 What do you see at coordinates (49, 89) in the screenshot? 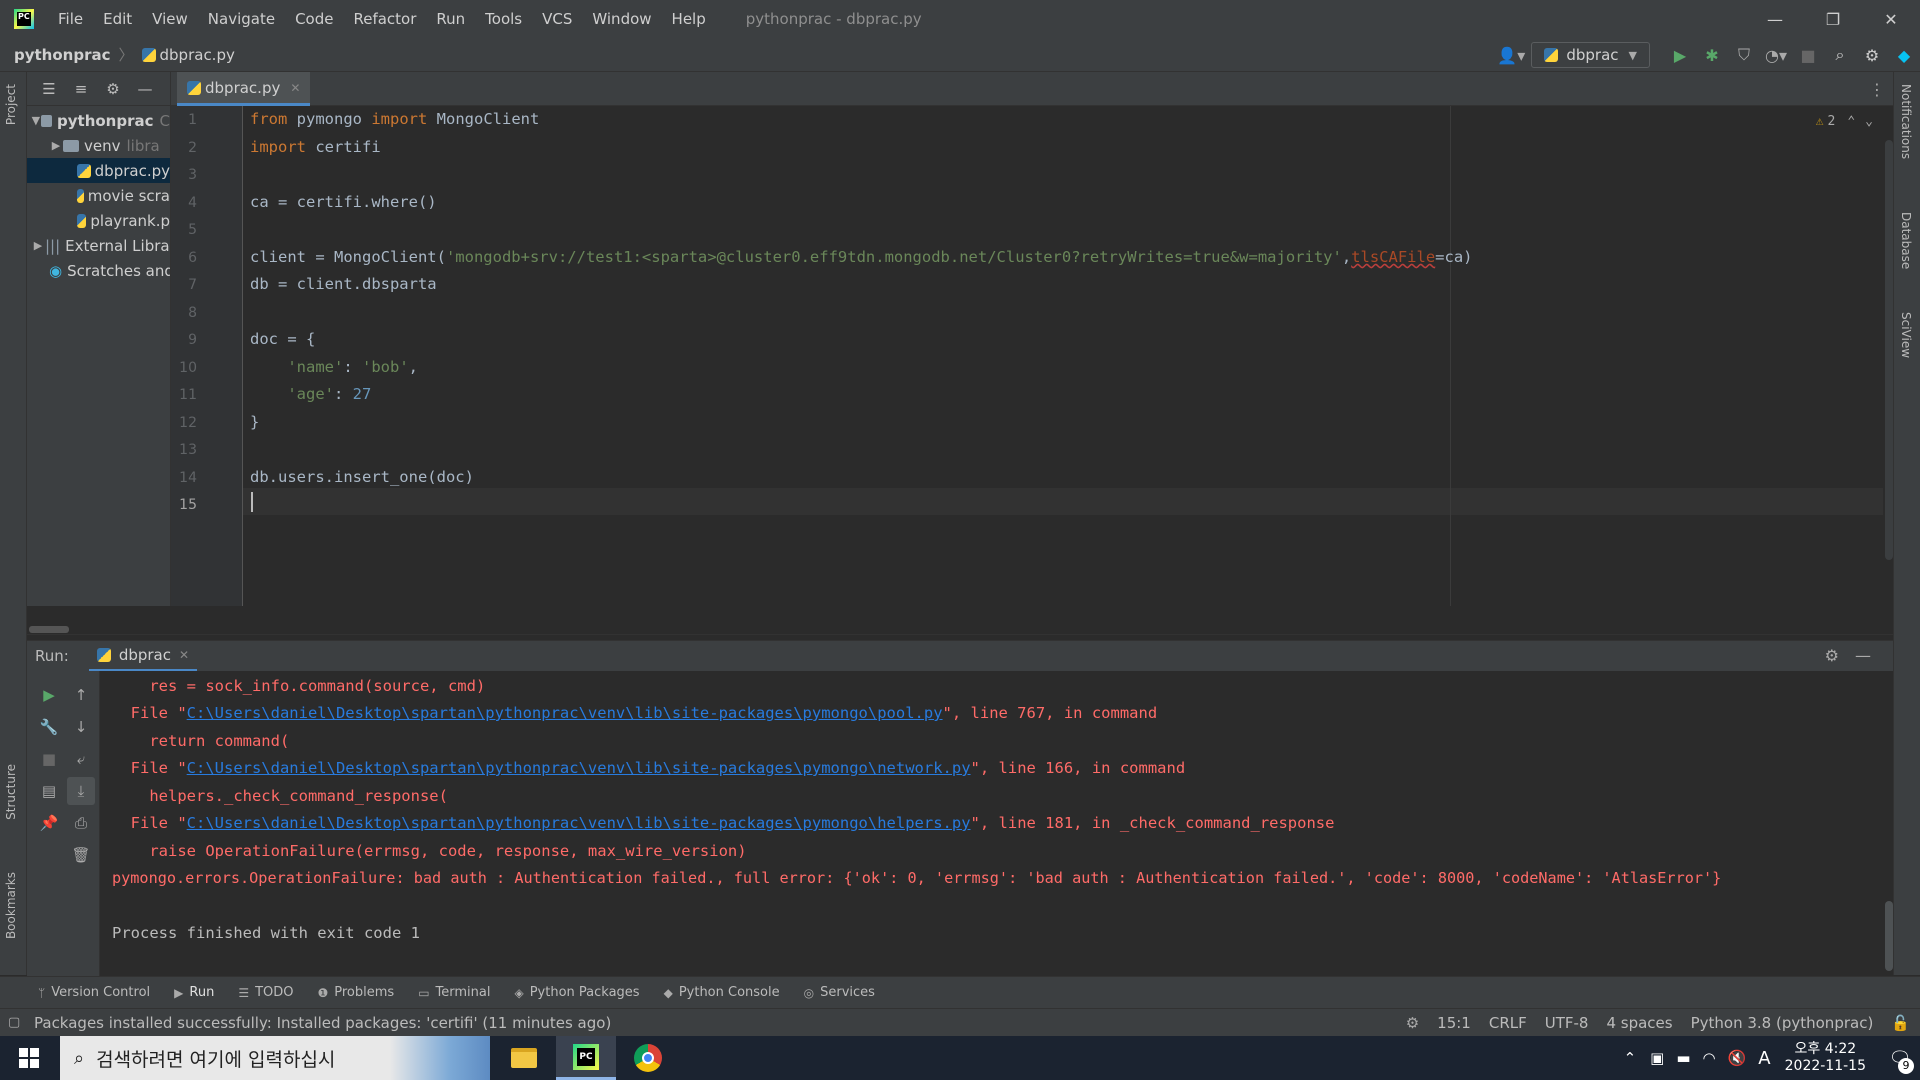
I see `expand-all-icon: ☰` at bounding box center [49, 89].